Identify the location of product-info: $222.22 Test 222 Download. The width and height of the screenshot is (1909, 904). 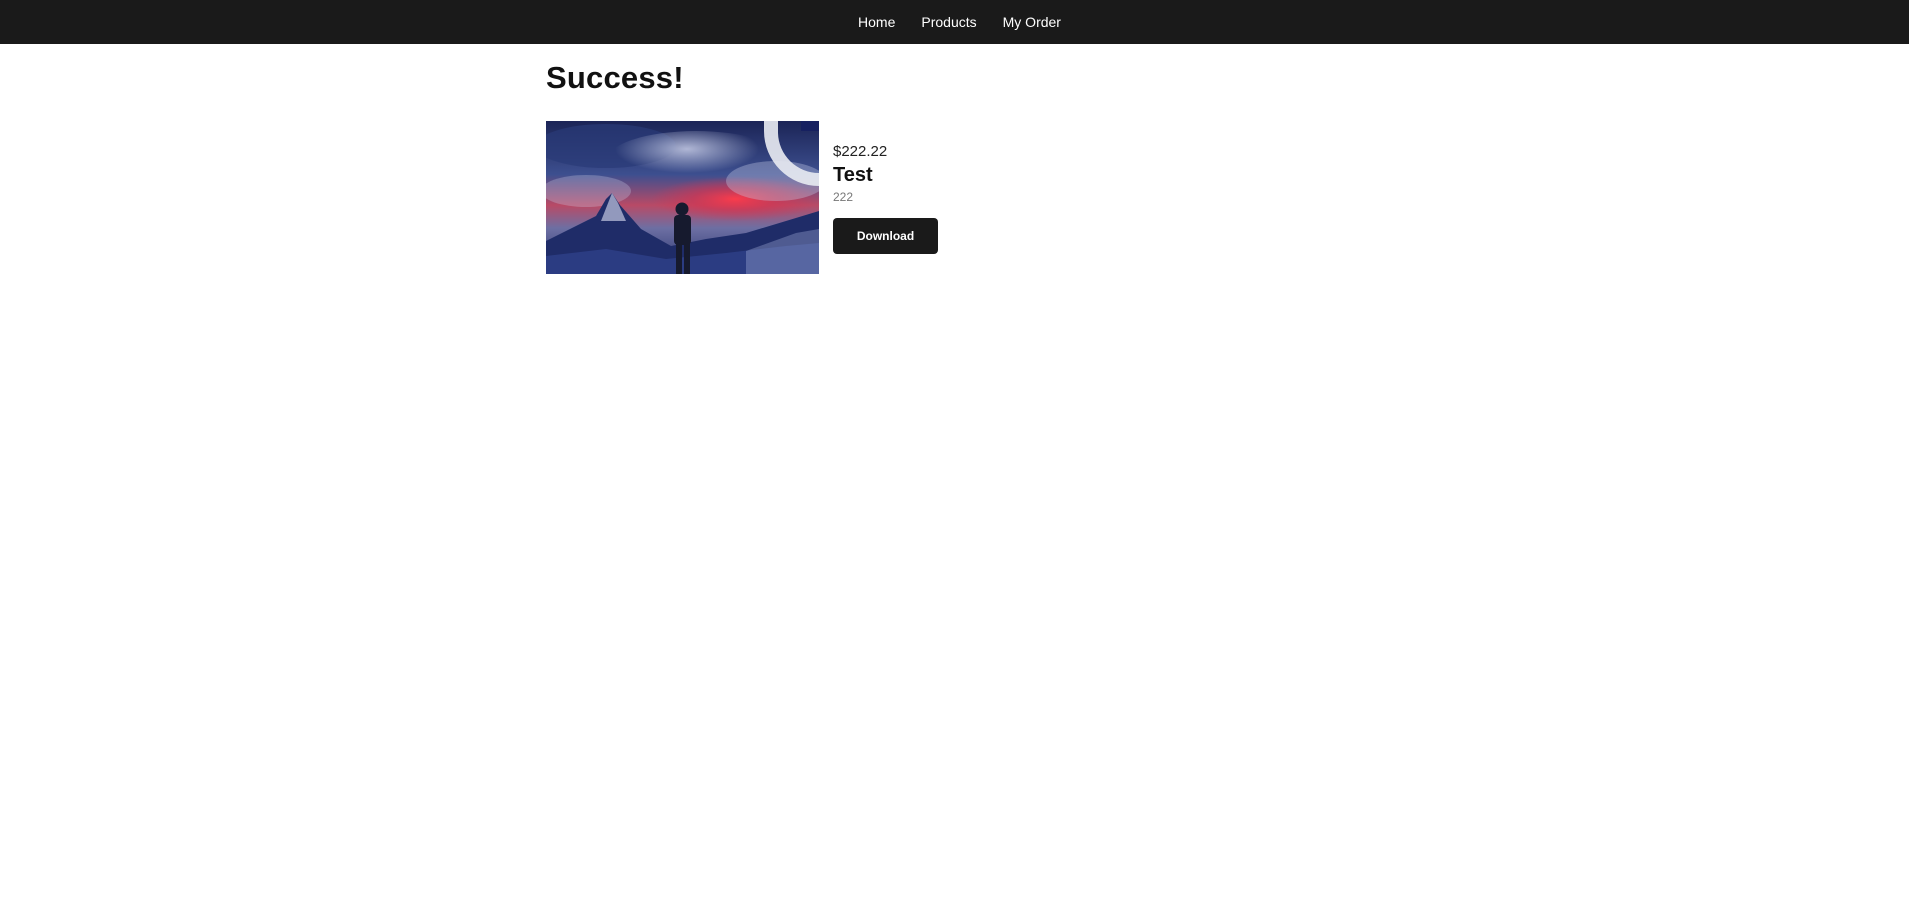
(885, 187).